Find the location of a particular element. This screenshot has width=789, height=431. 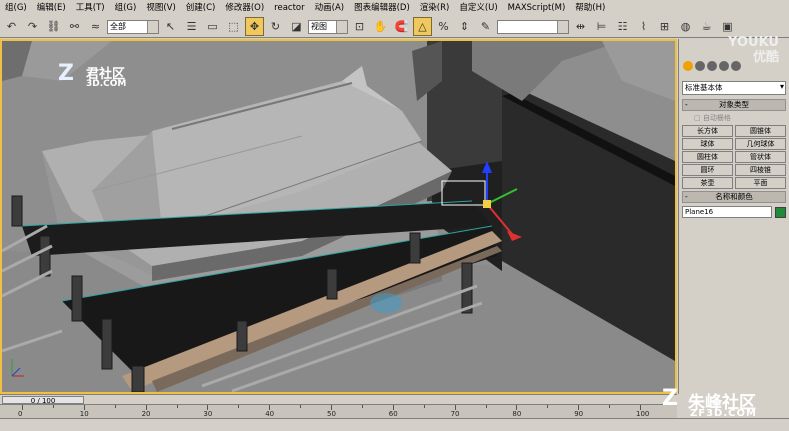

move-icon: ✥ is located at coordinates (254, 26).